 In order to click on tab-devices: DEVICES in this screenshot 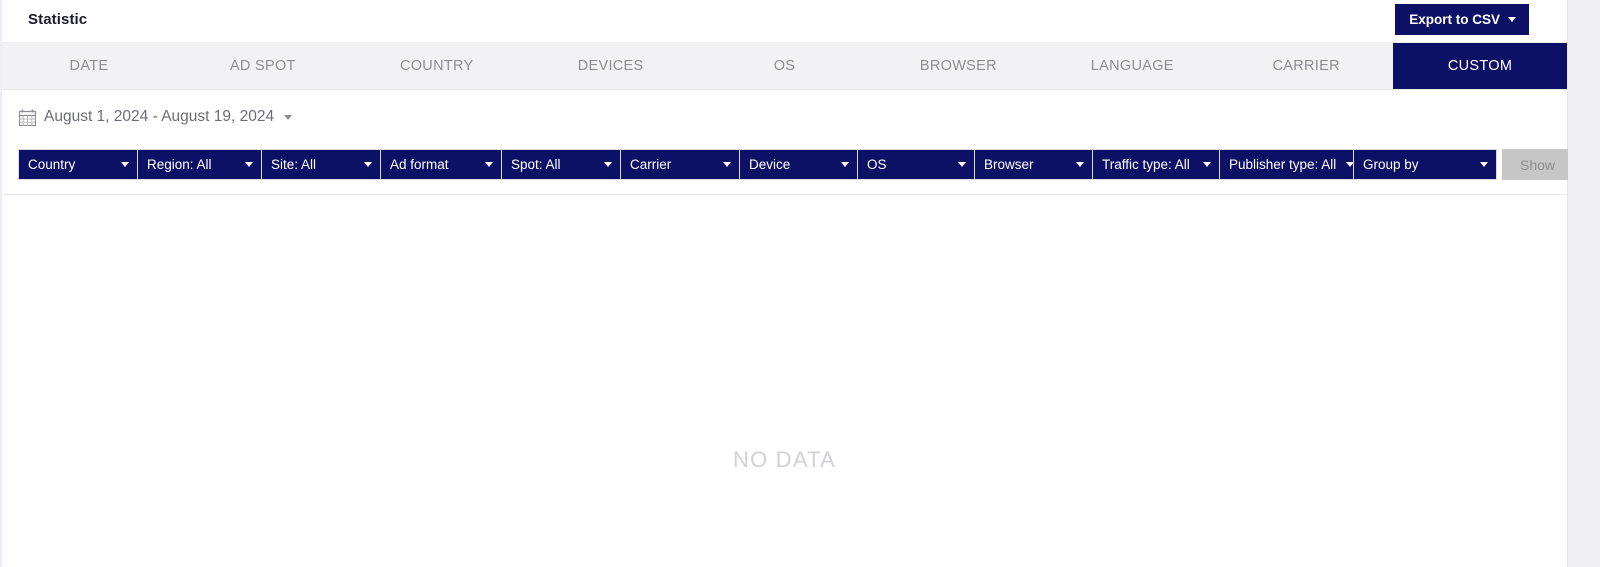, I will do `click(611, 66)`.